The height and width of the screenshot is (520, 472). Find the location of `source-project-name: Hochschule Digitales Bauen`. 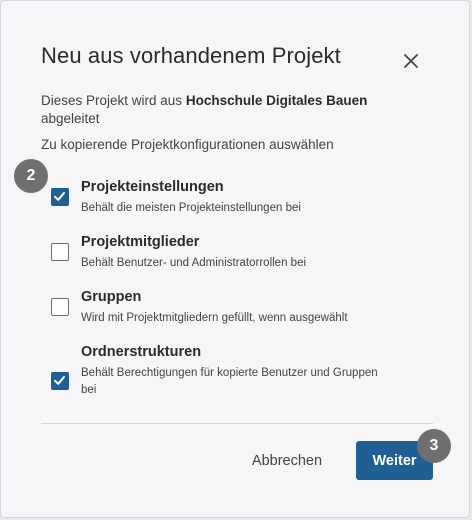

source-project-name: Hochschule Digitales Bauen is located at coordinates (276, 100).